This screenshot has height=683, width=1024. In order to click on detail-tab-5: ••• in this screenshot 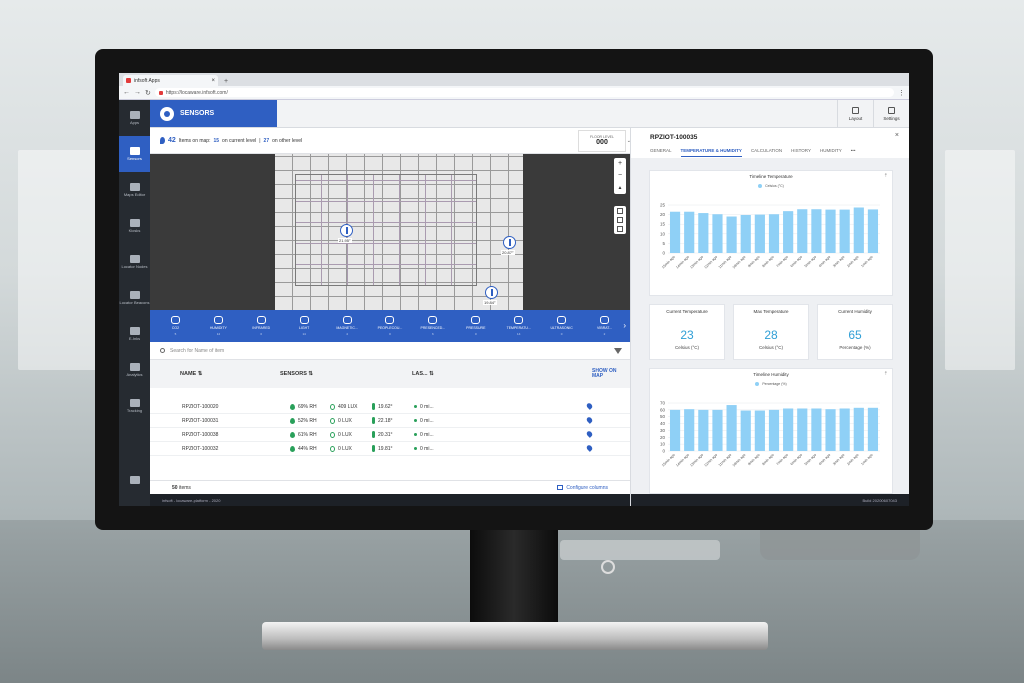, I will do `click(853, 152)`.